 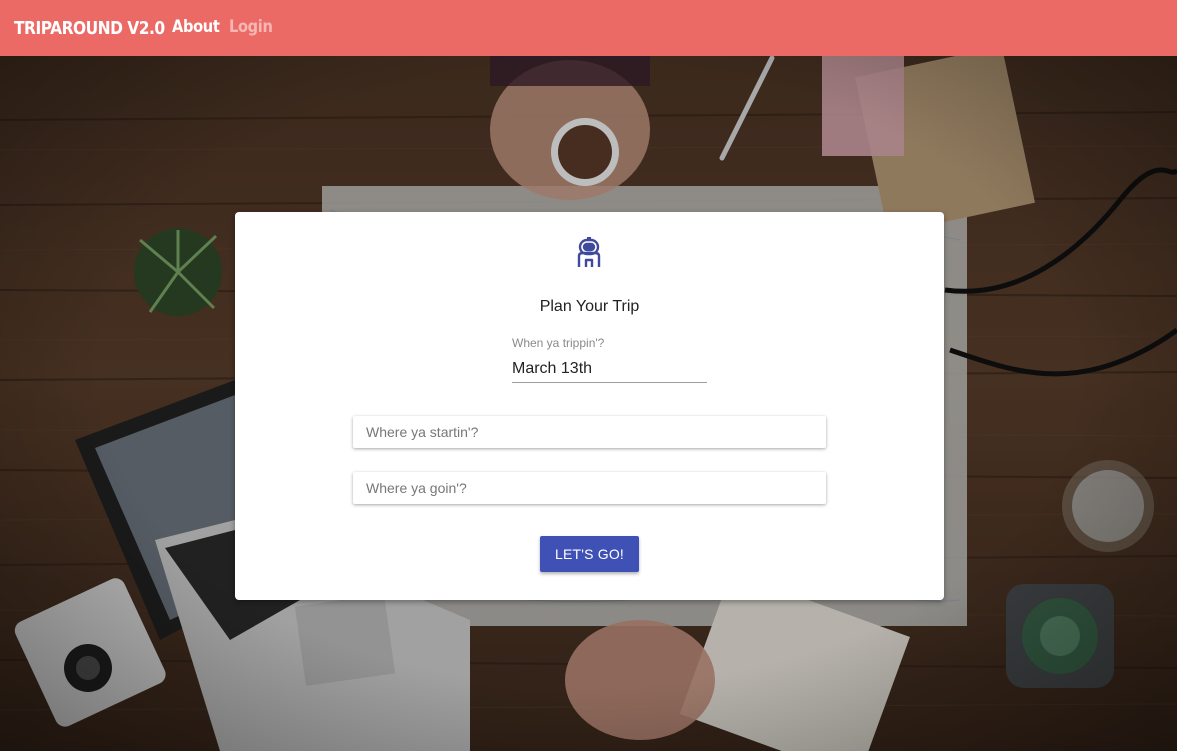 I want to click on date-field, so click(x=609, y=369).